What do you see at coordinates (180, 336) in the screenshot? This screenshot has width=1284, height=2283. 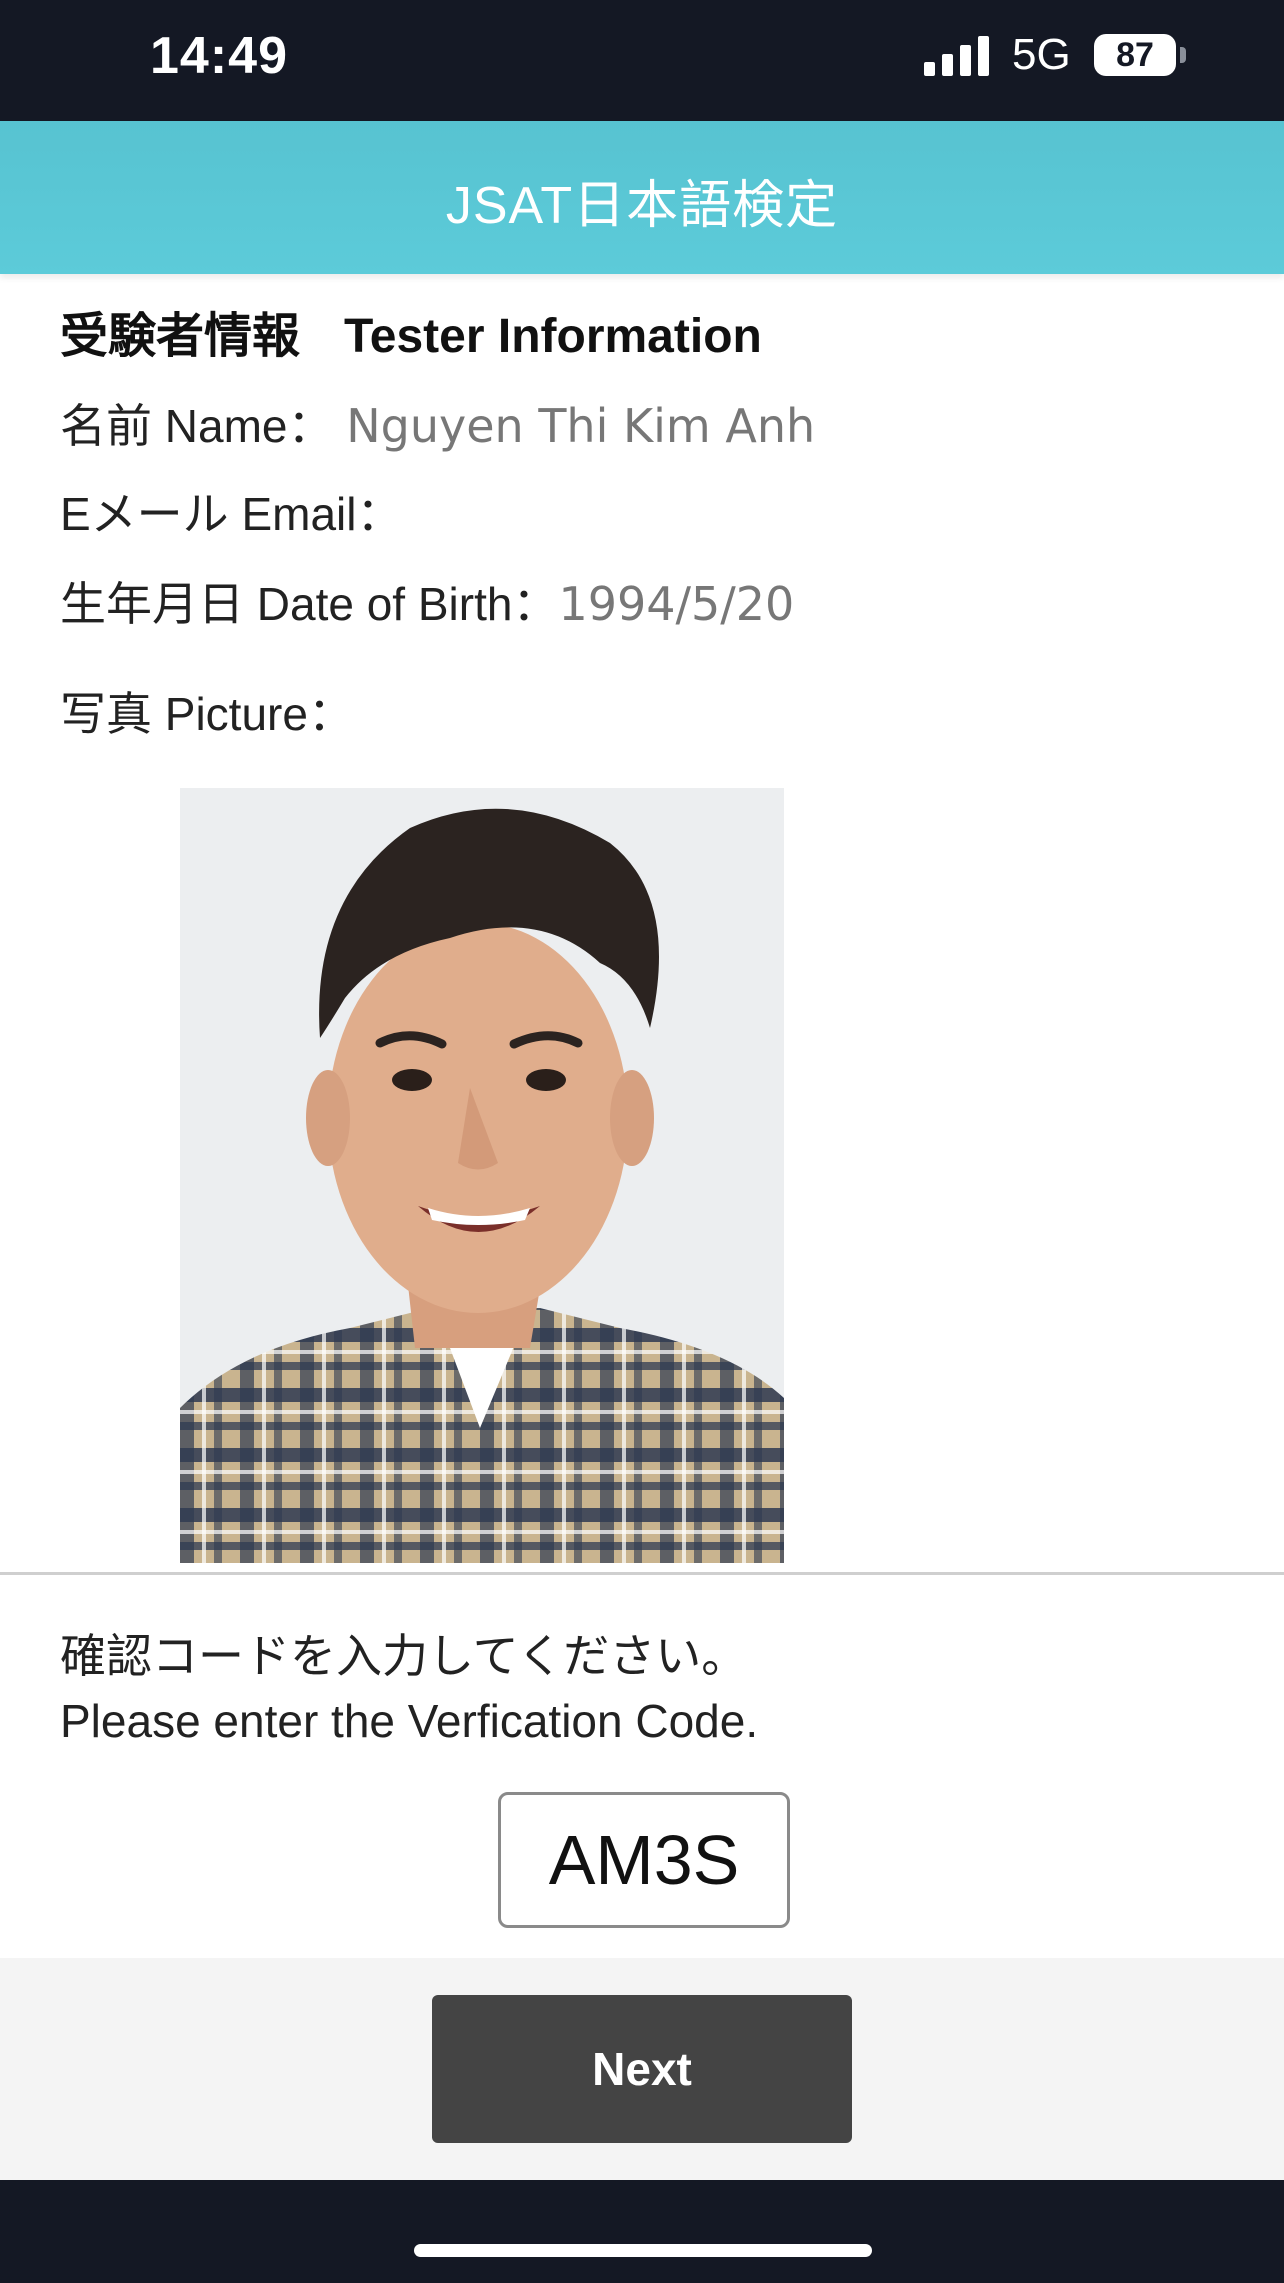 I see `heading-ja: 受験者情報` at bounding box center [180, 336].